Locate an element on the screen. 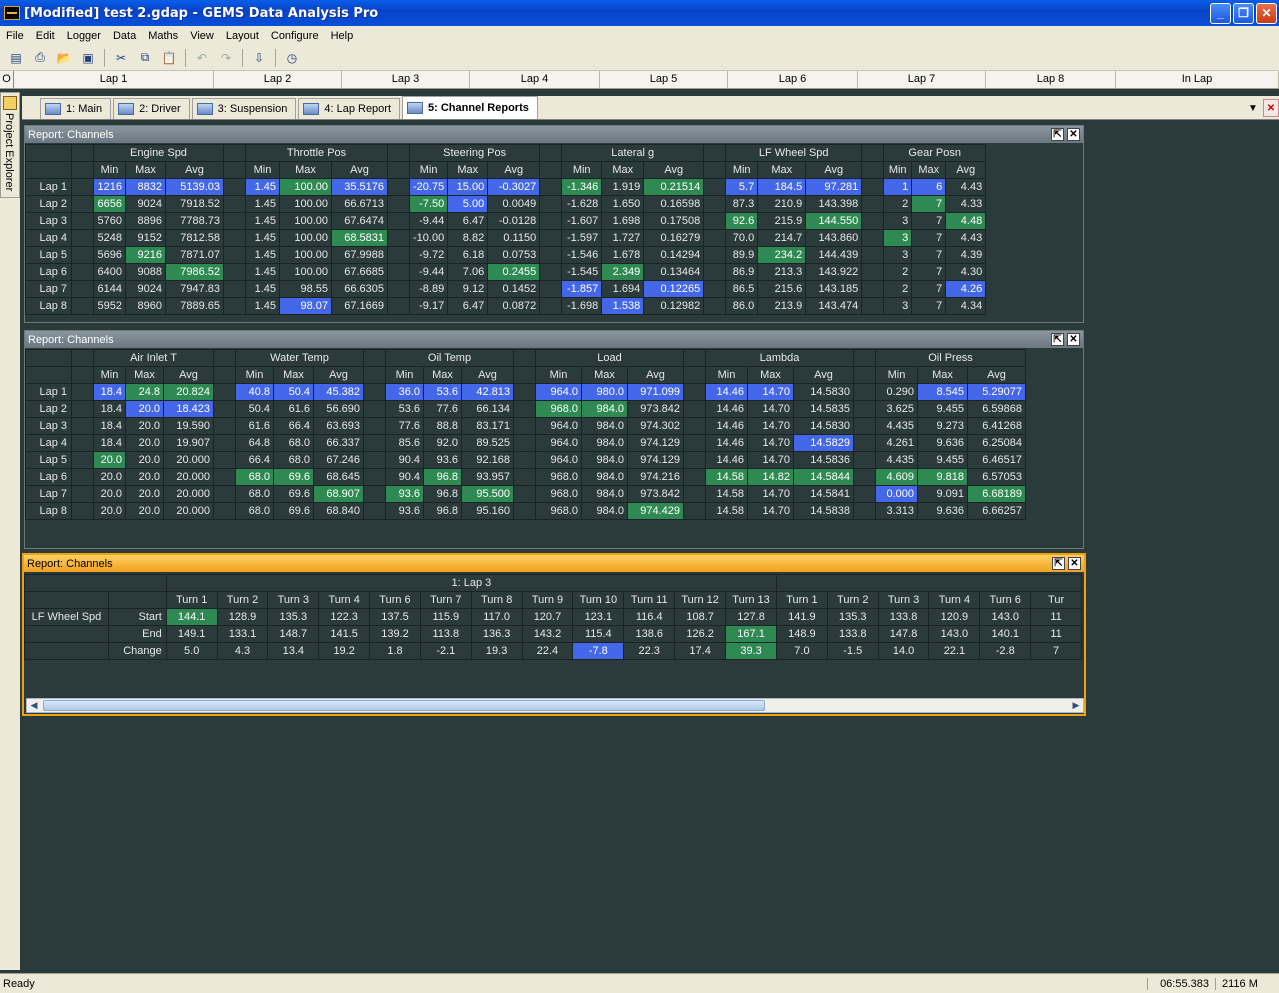  value-cell: 968.0 is located at coordinates (558, 409).